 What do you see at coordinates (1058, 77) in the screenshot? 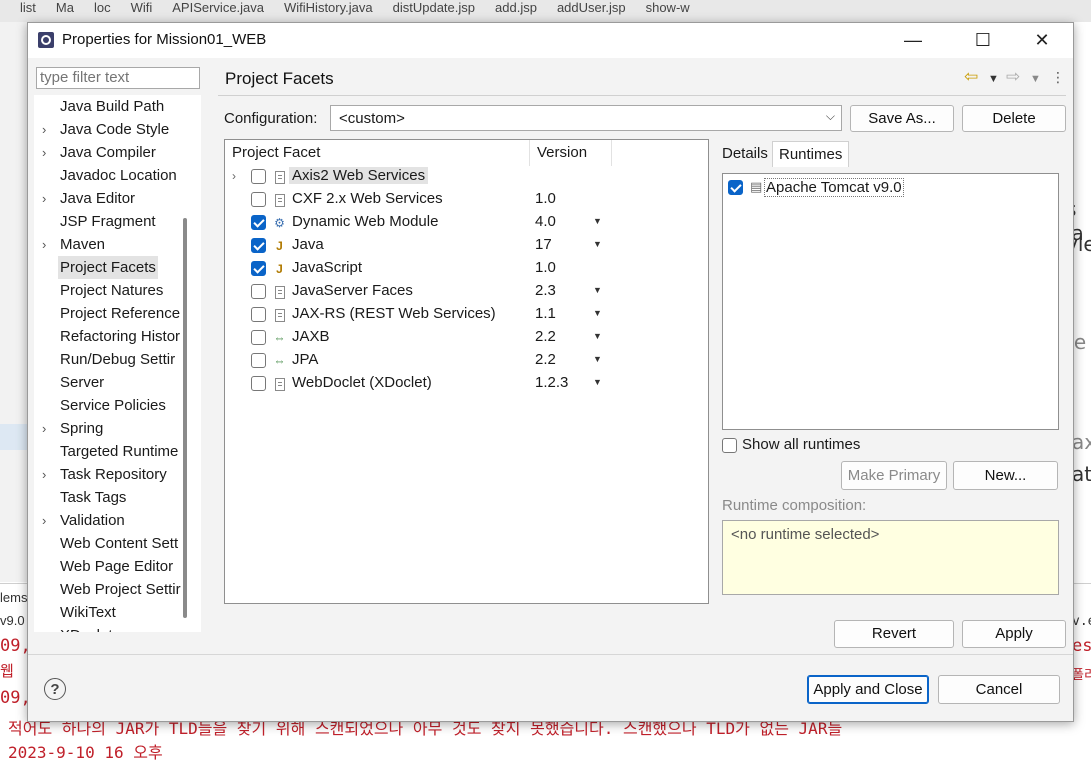
I see `view-menu-icon: ⋮` at bounding box center [1058, 77].